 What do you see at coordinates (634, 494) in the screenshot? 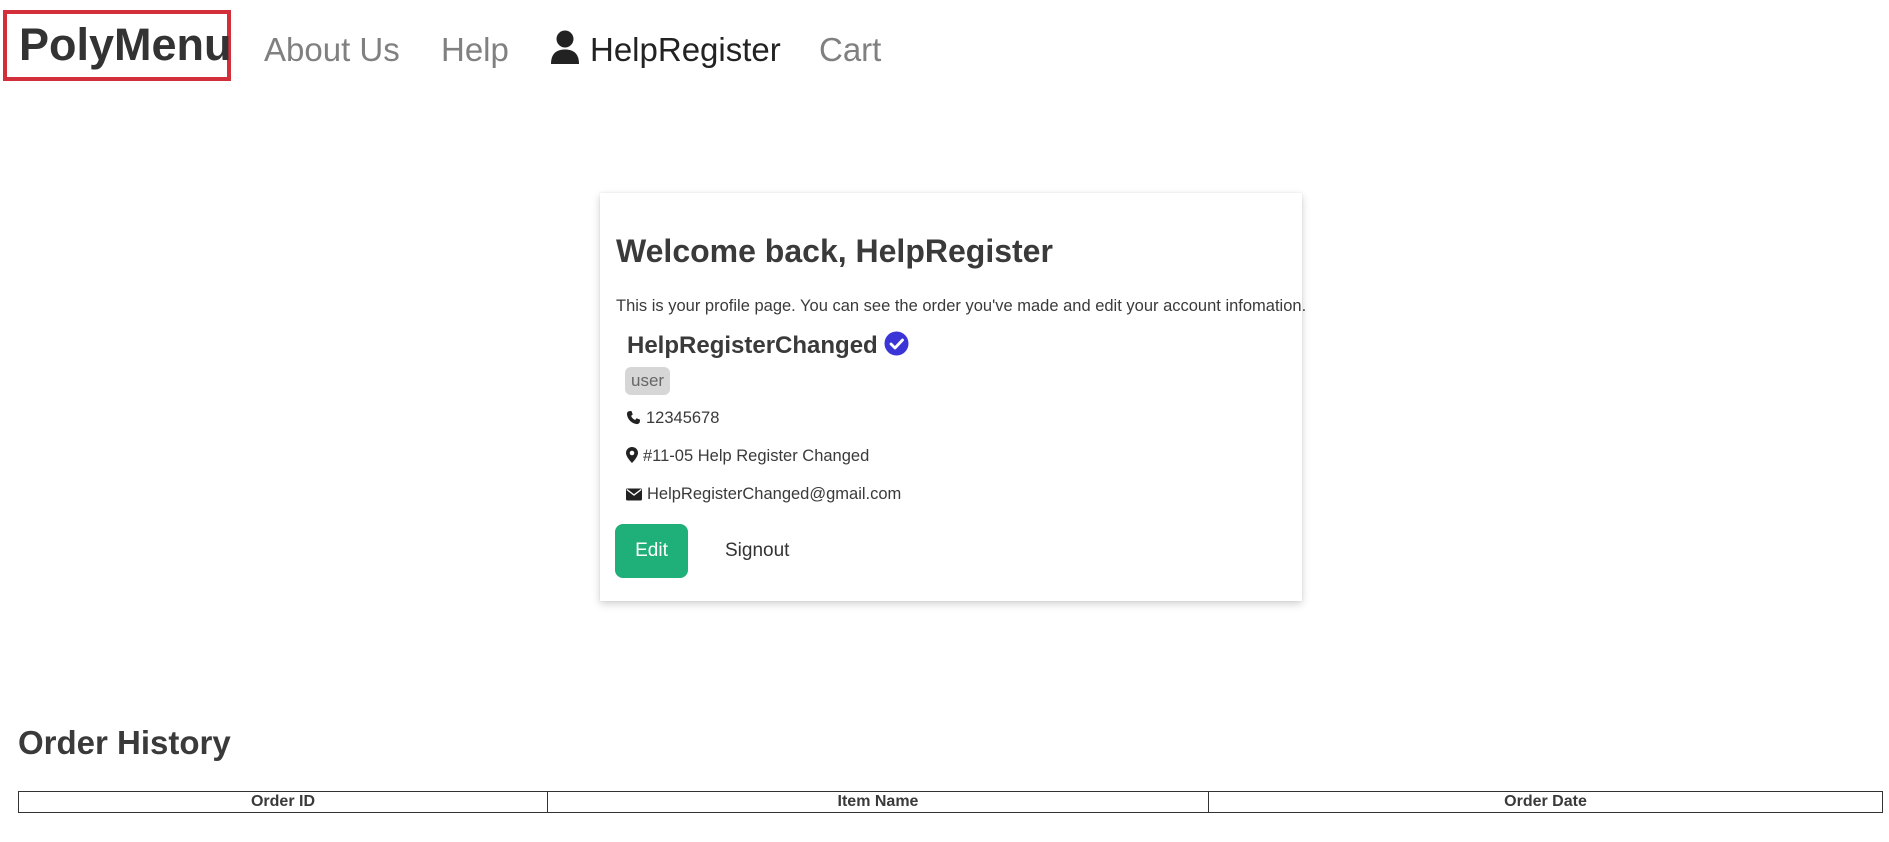
I see `envelope-icon` at bounding box center [634, 494].